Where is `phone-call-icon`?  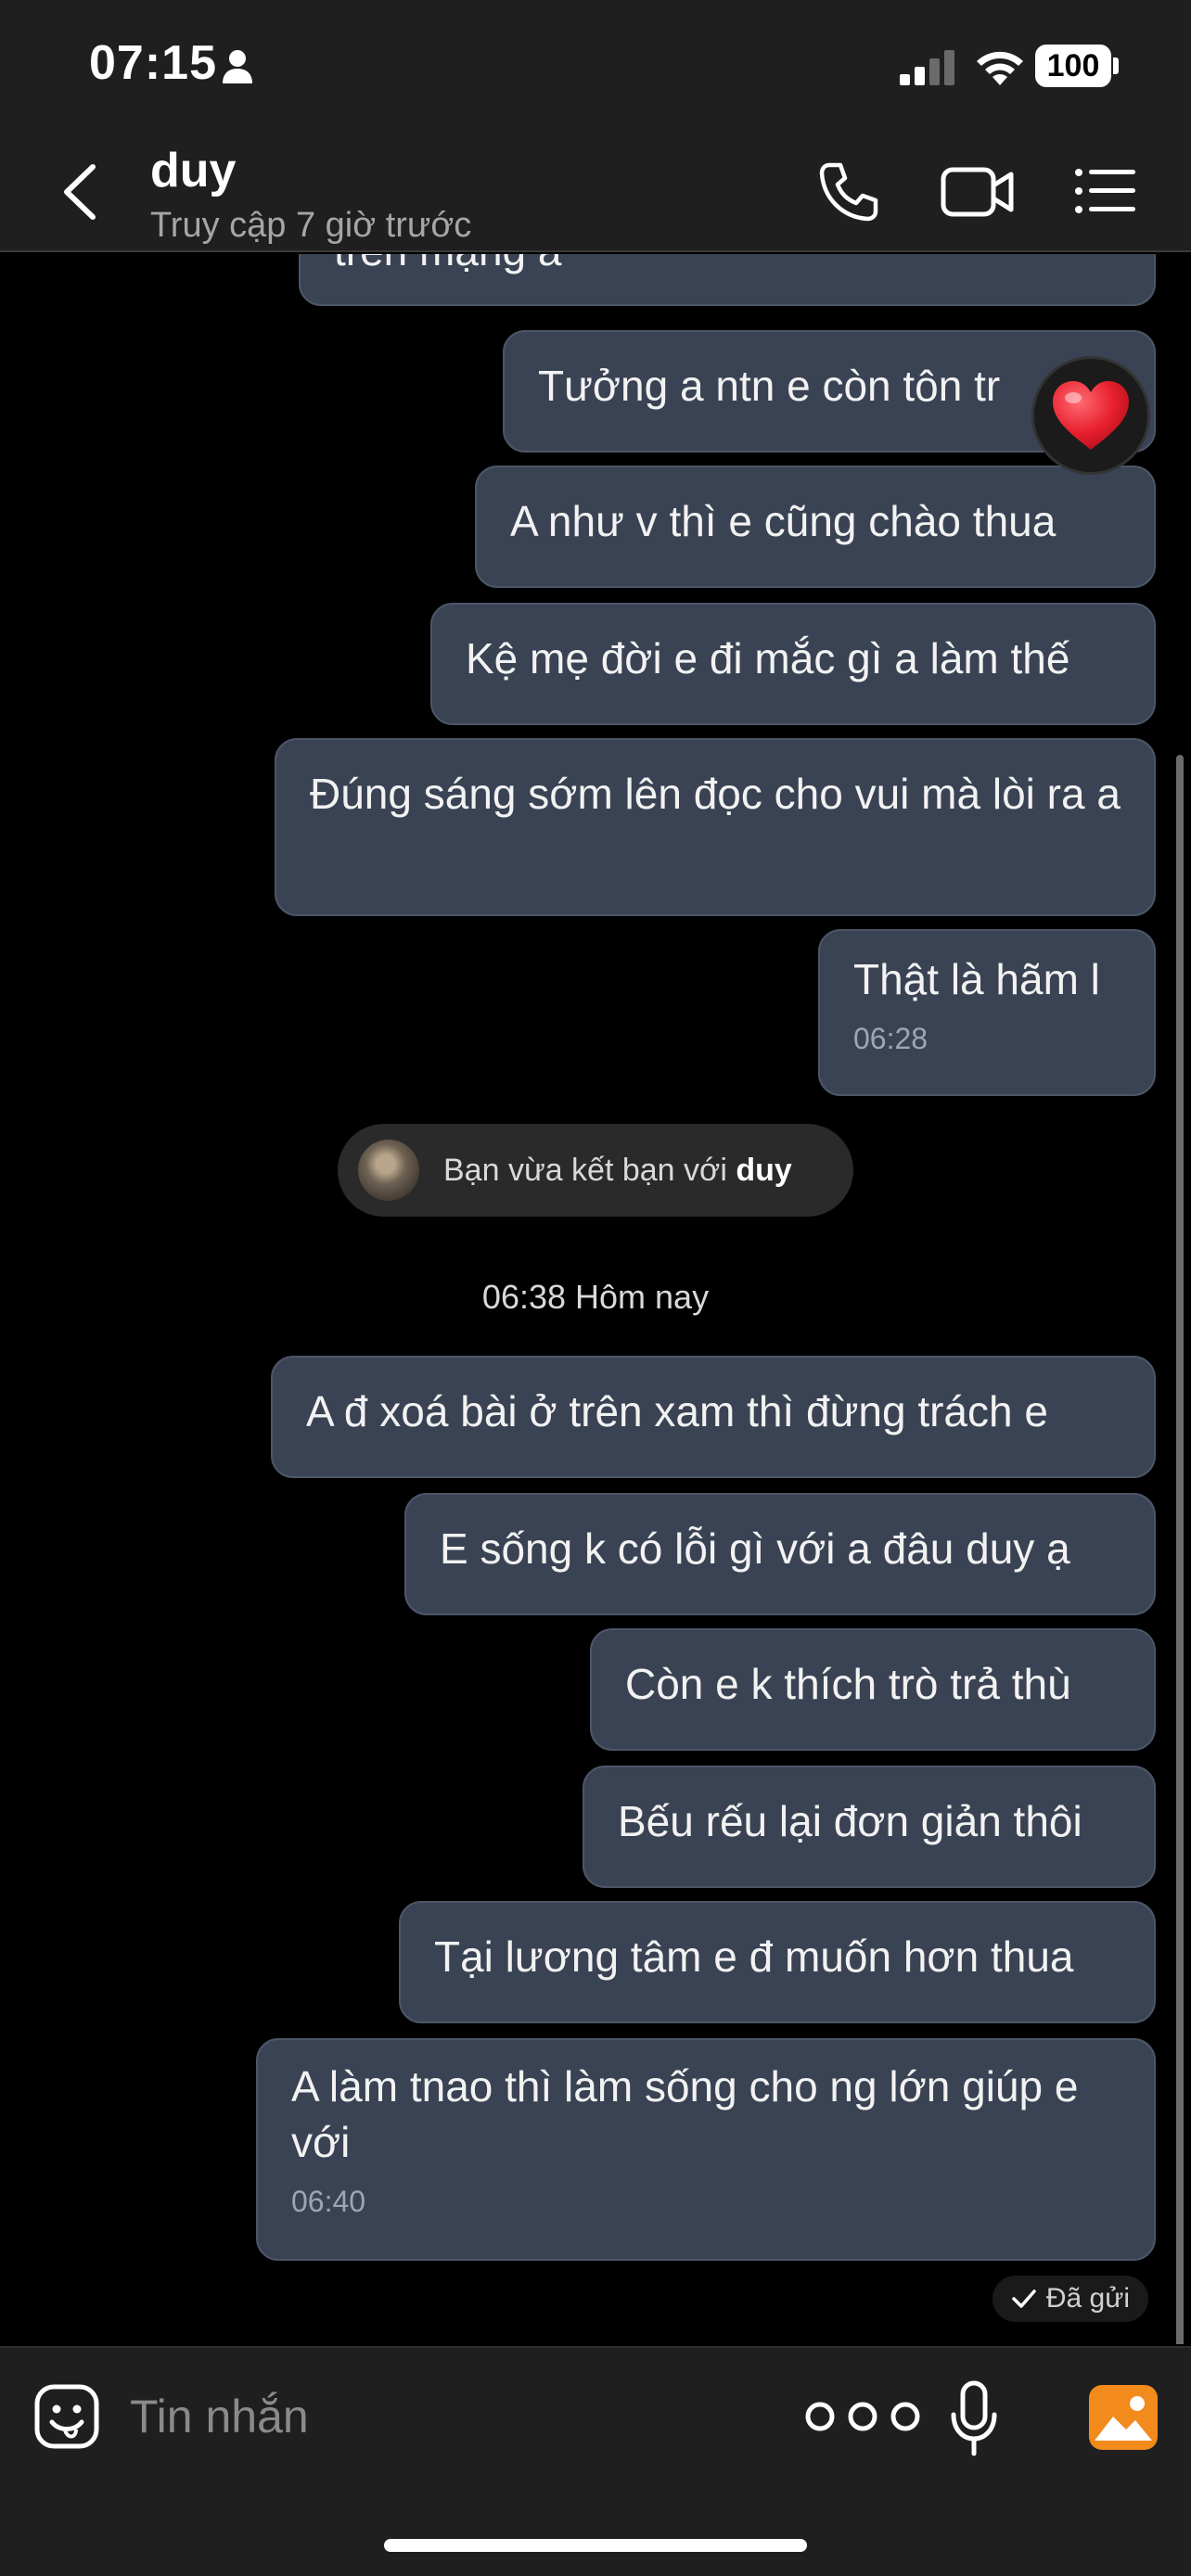 phone-call-icon is located at coordinates (848, 191).